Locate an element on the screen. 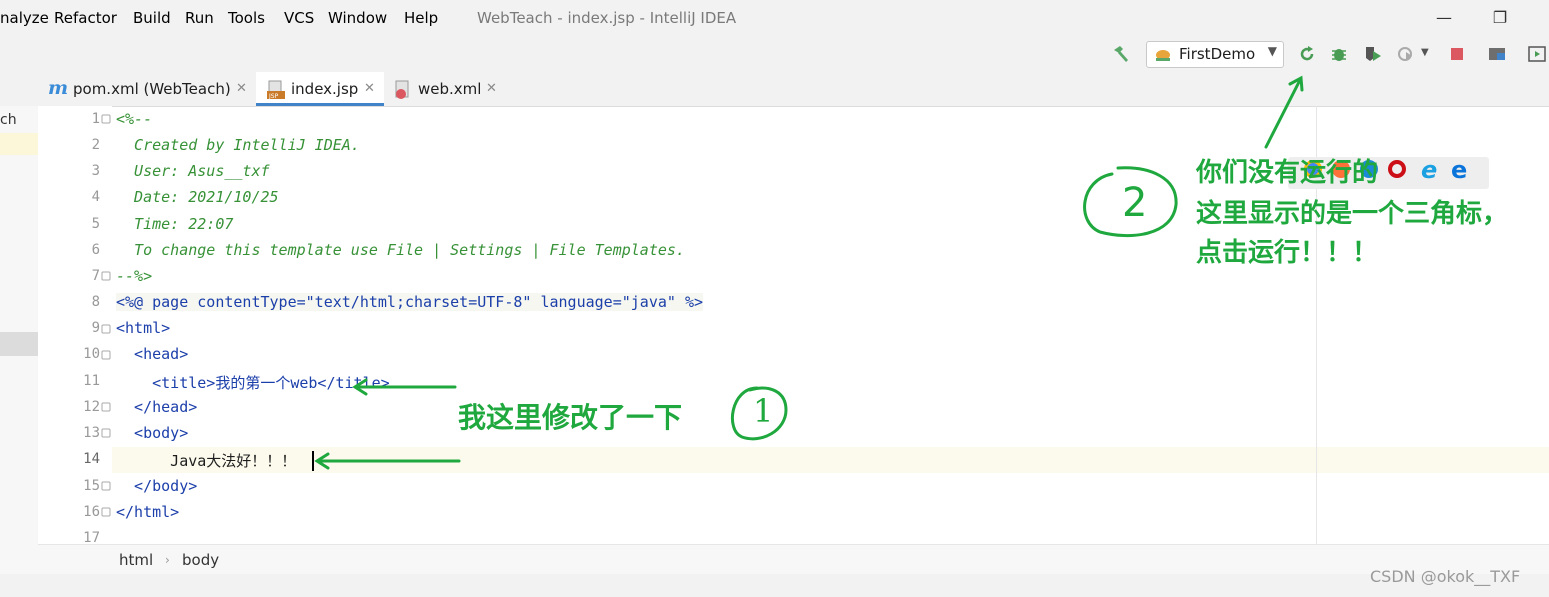 The width and height of the screenshot is (1549, 597). code-line: Created by IntelliJ IDEA. is located at coordinates (238, 145).